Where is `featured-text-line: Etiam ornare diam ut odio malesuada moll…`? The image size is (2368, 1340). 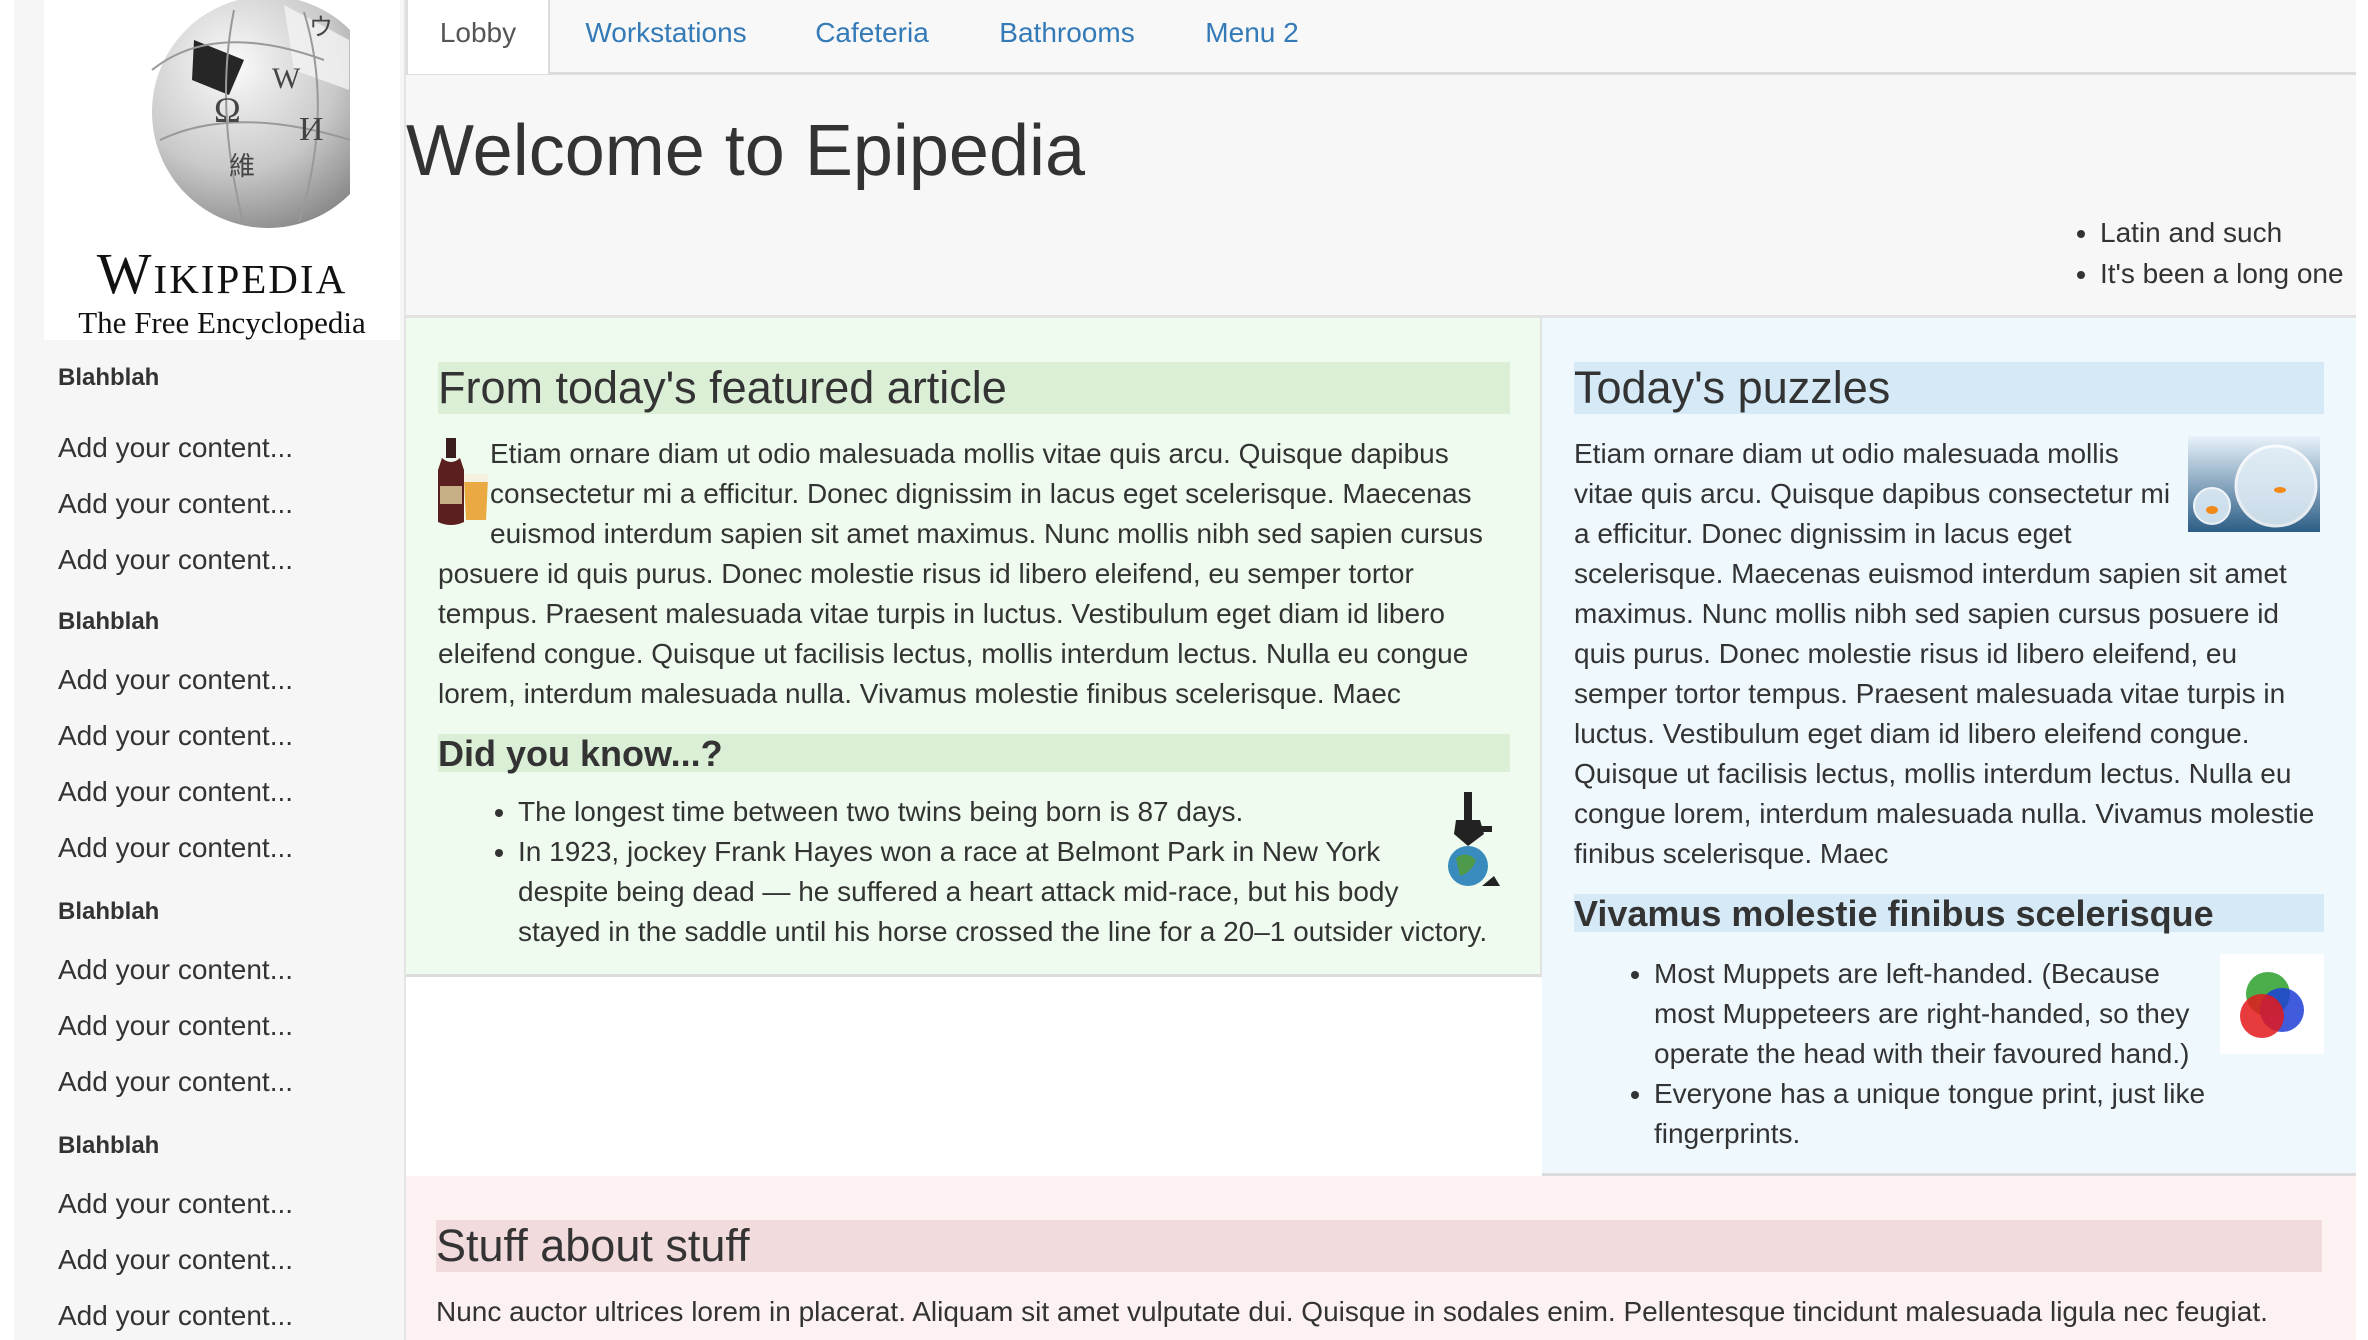 featured-text-line: Etiam ornare diam ut odio malesuada moll… is located at coordinates (969, 453).